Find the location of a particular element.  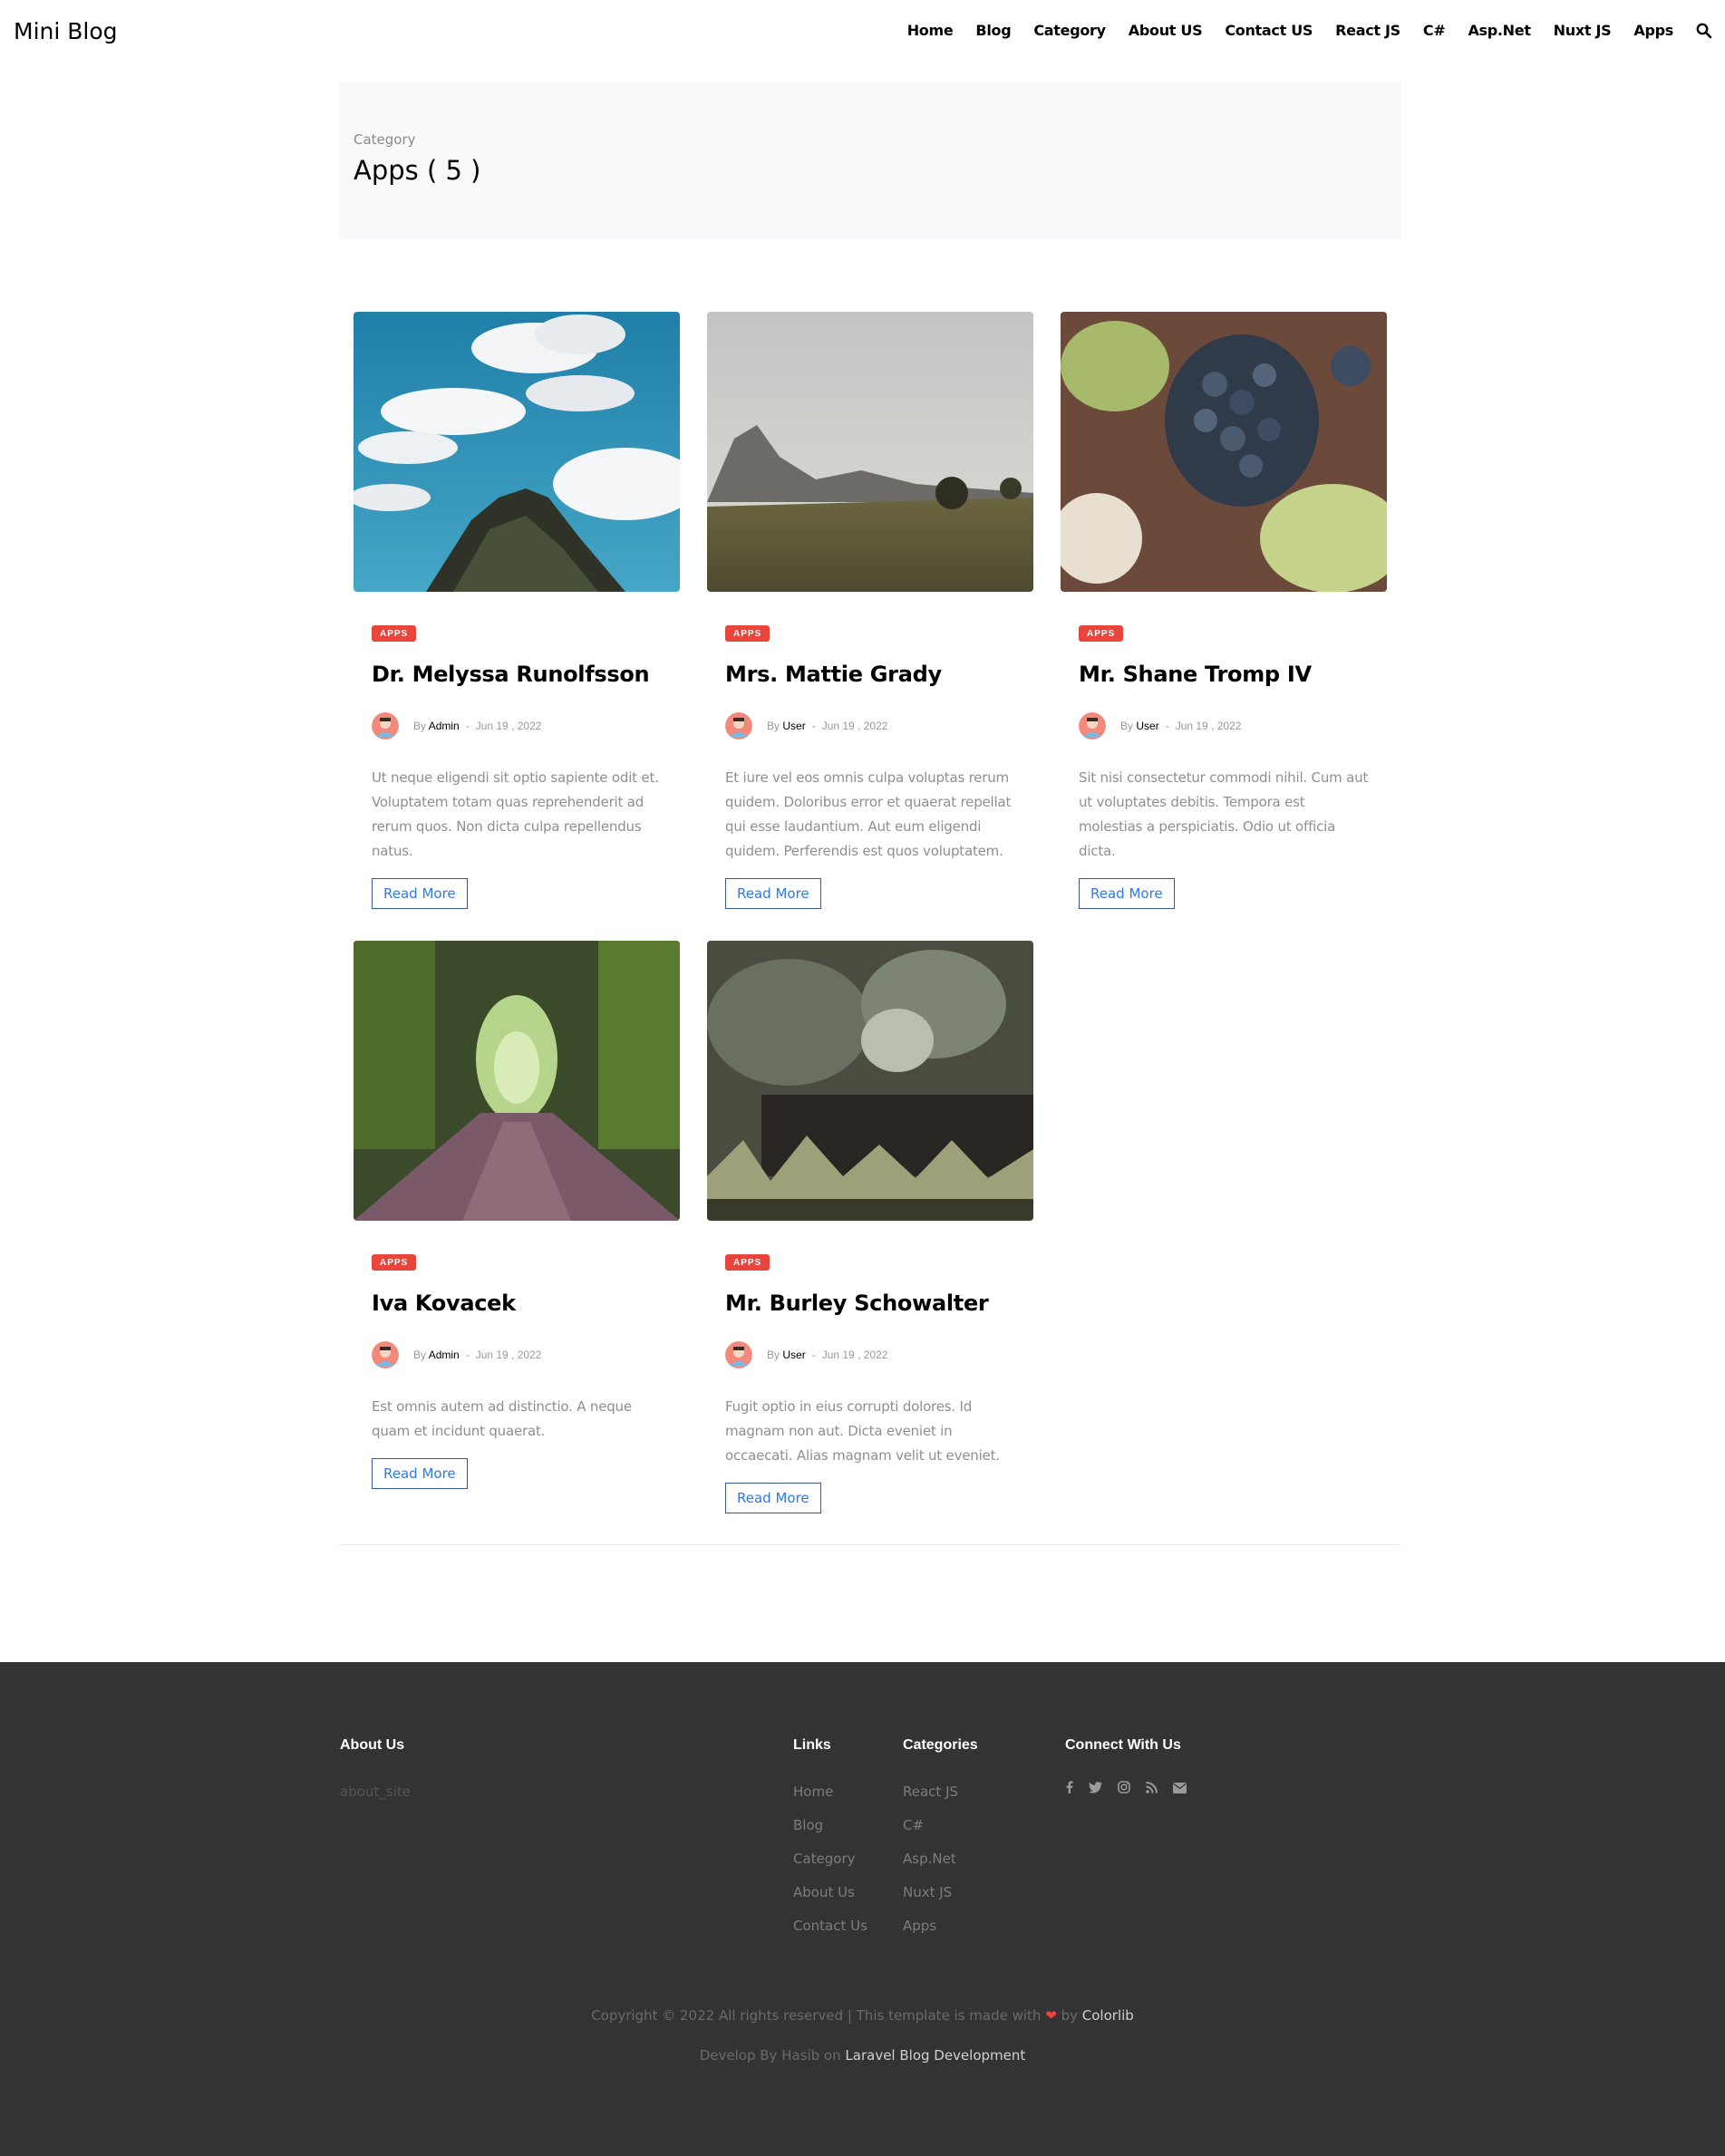

heart-icon: ❤ is located at coordinates (1051, 2015).